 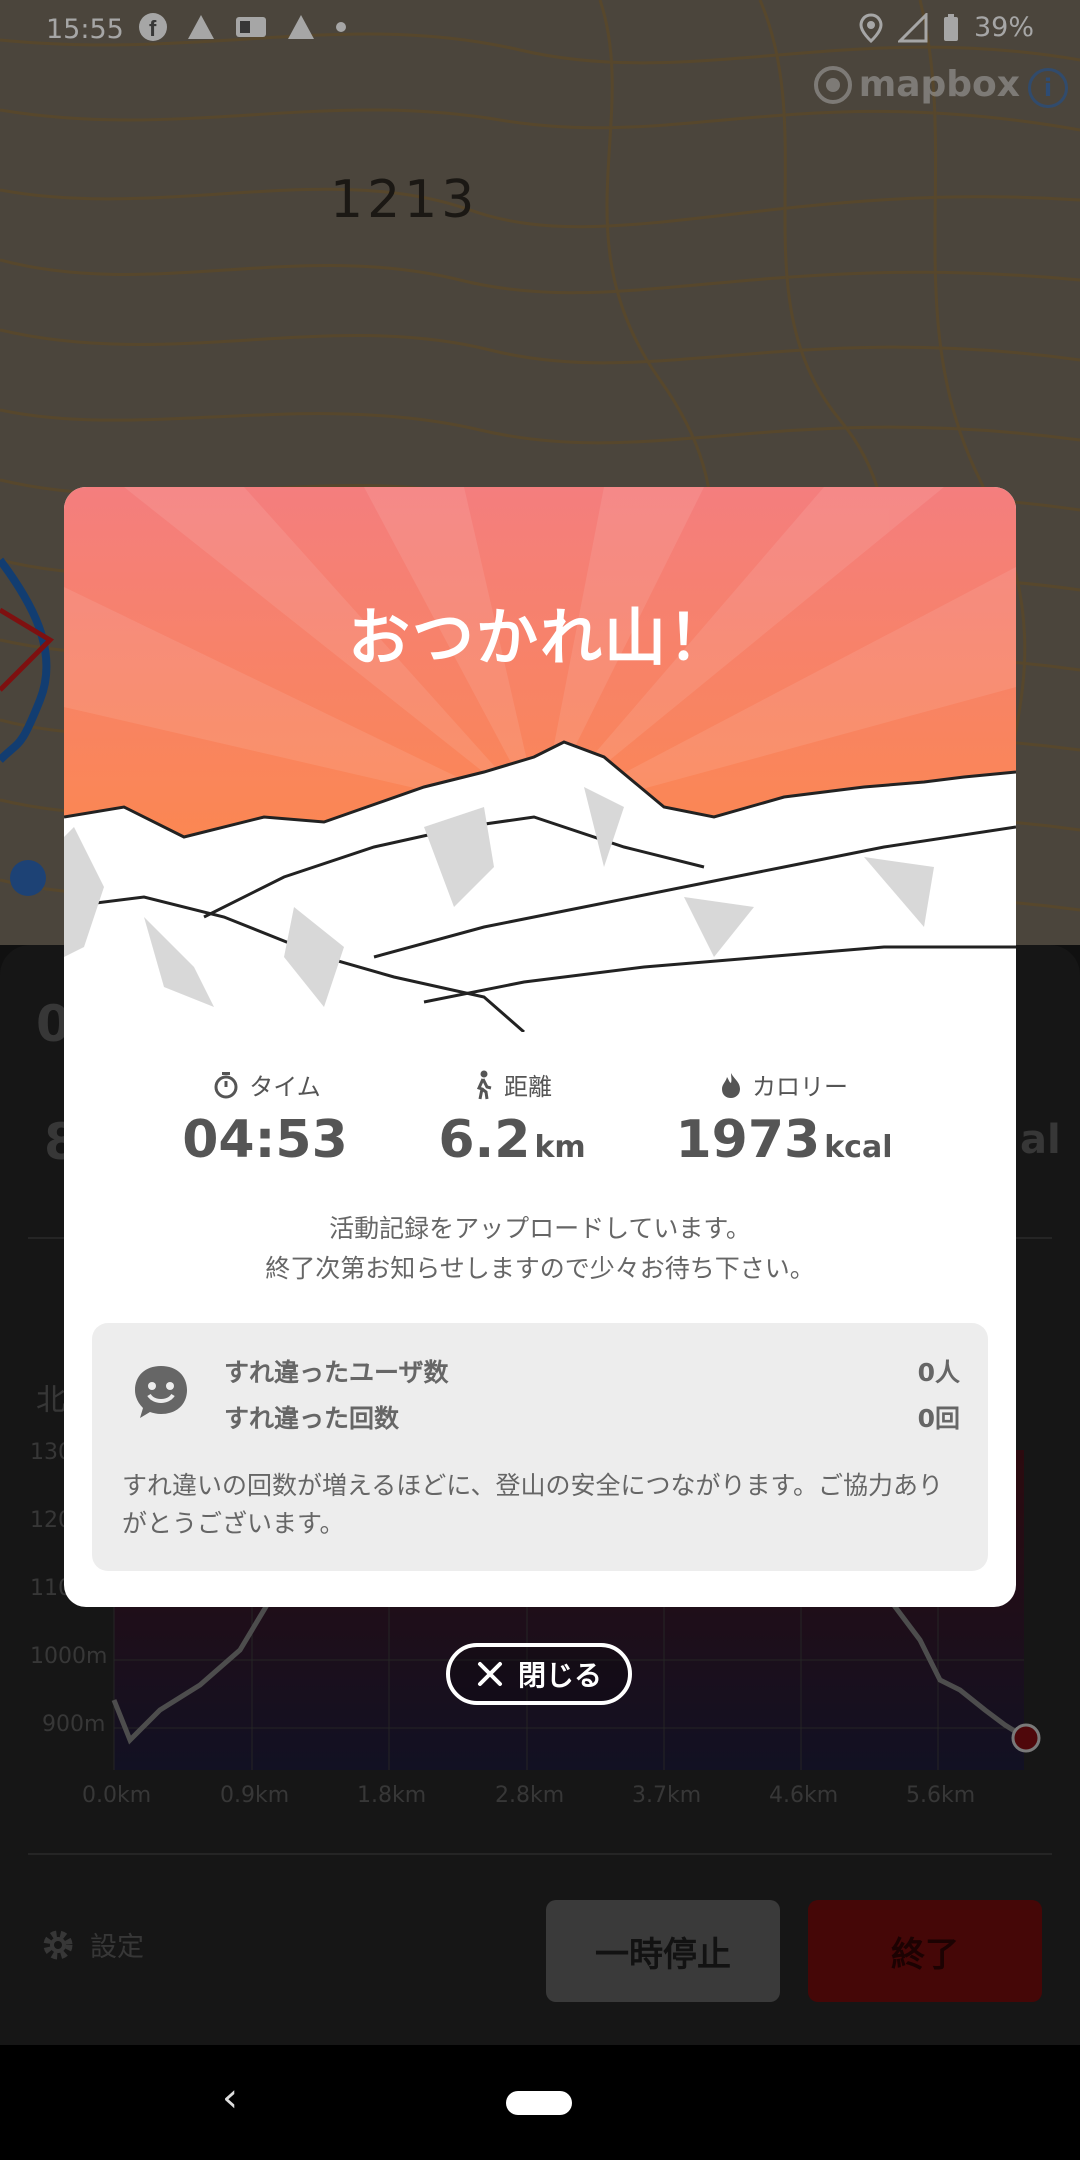 I want to click on hiker-icon, so click(x=484, y=1084).